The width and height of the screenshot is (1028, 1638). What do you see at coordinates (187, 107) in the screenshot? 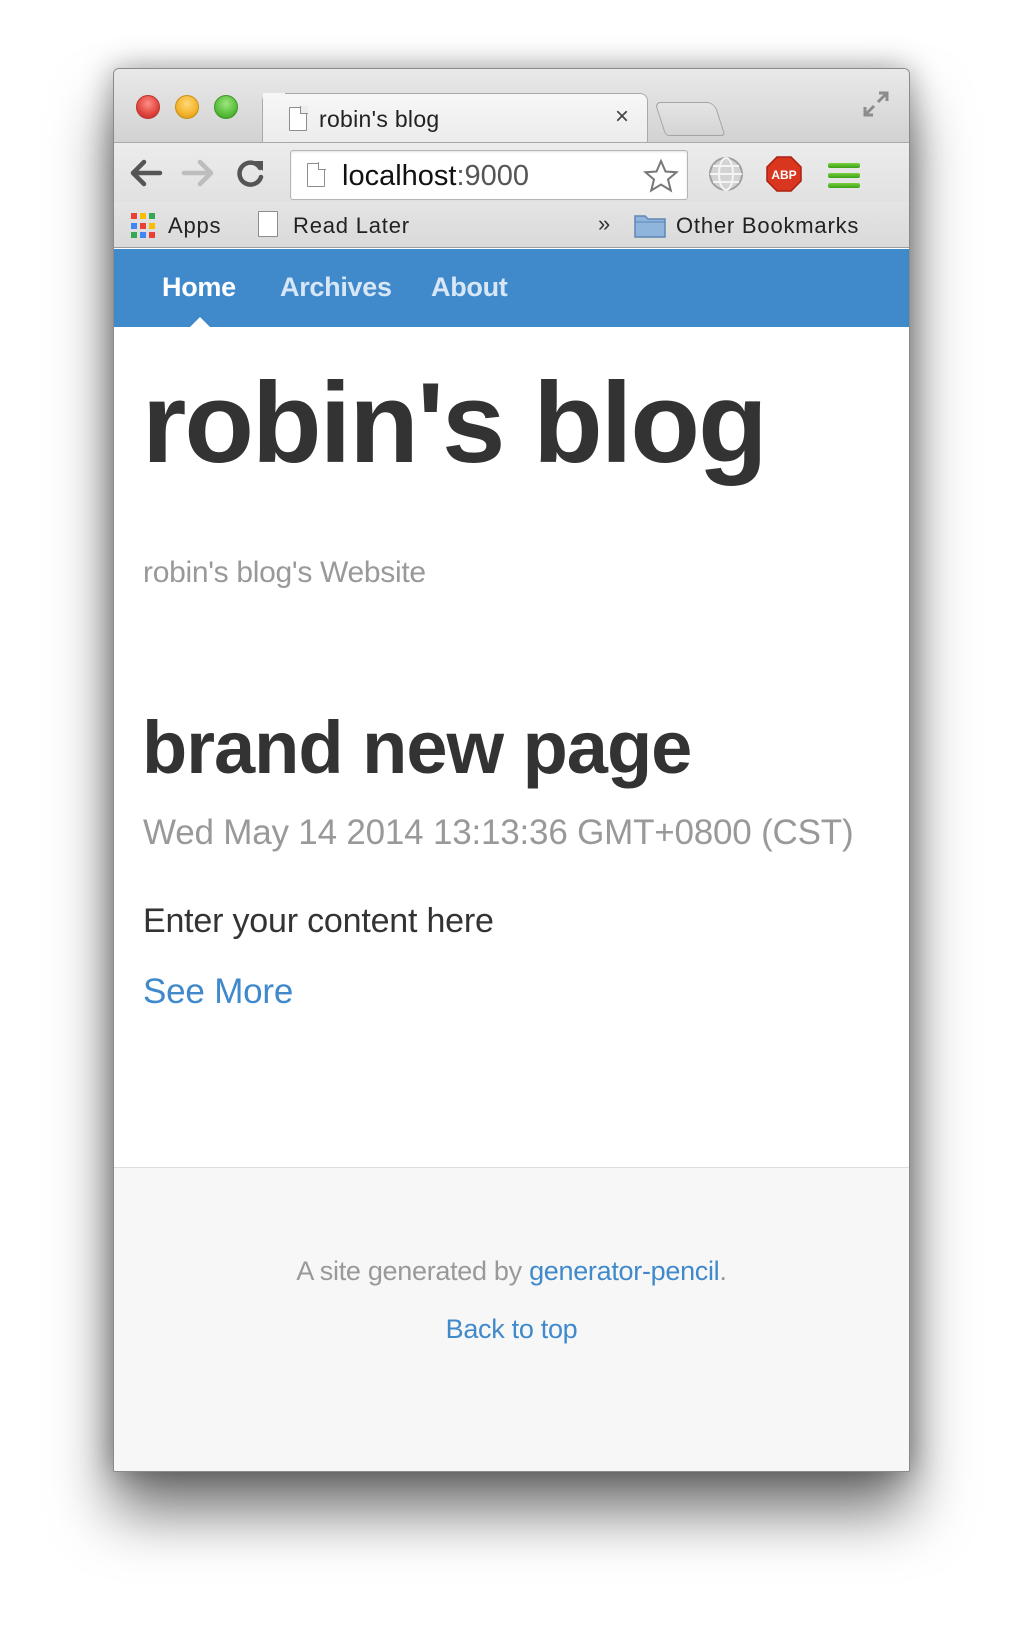
I see `minimize-window-button` at bounding box center [187, 107].